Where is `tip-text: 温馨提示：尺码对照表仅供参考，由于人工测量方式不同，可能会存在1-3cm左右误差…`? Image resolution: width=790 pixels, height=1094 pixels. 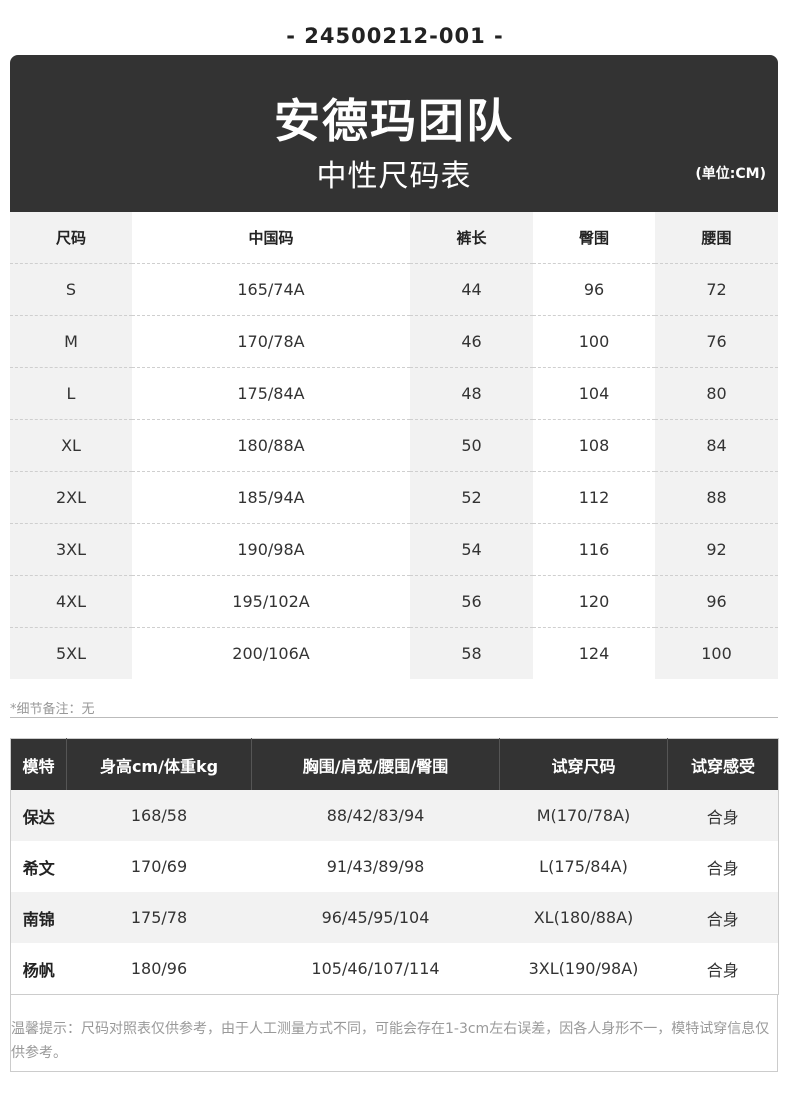 tip-text: 温馨提示：尺码对照表仅供参考，由于人工测量方式不同，可能会存在1-3cm左右误差… is located at coordinates (390, 1041).